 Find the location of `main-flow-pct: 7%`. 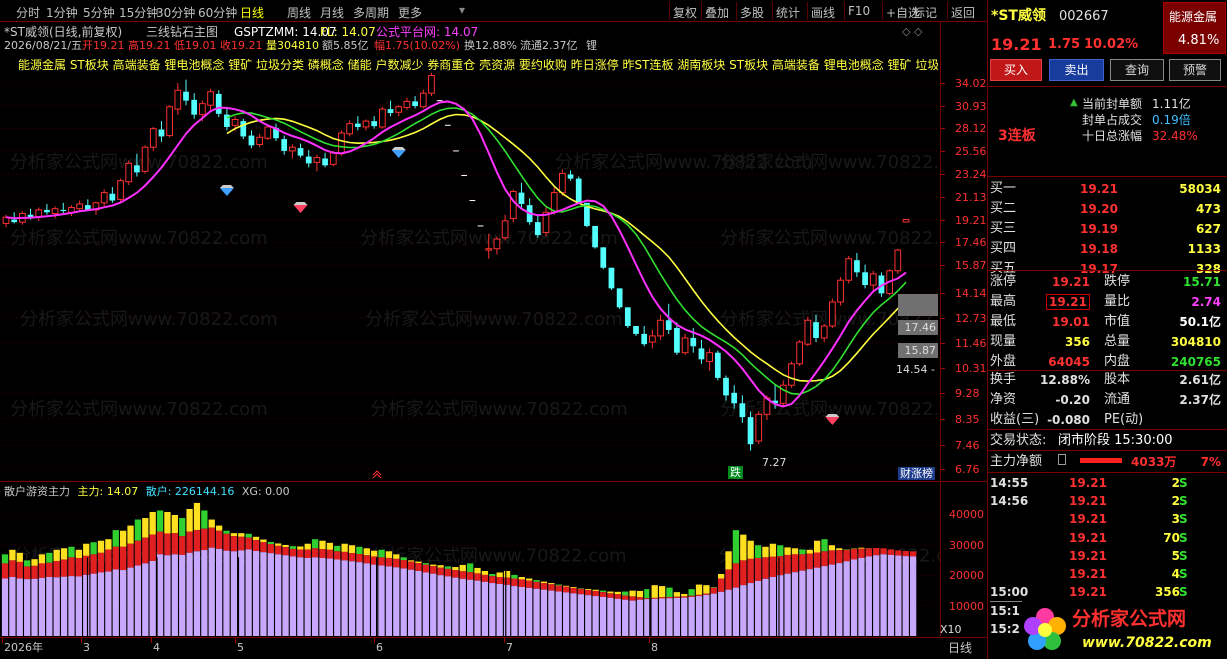

main-flow-pct: 7% is located at coordinates (1210, 462).